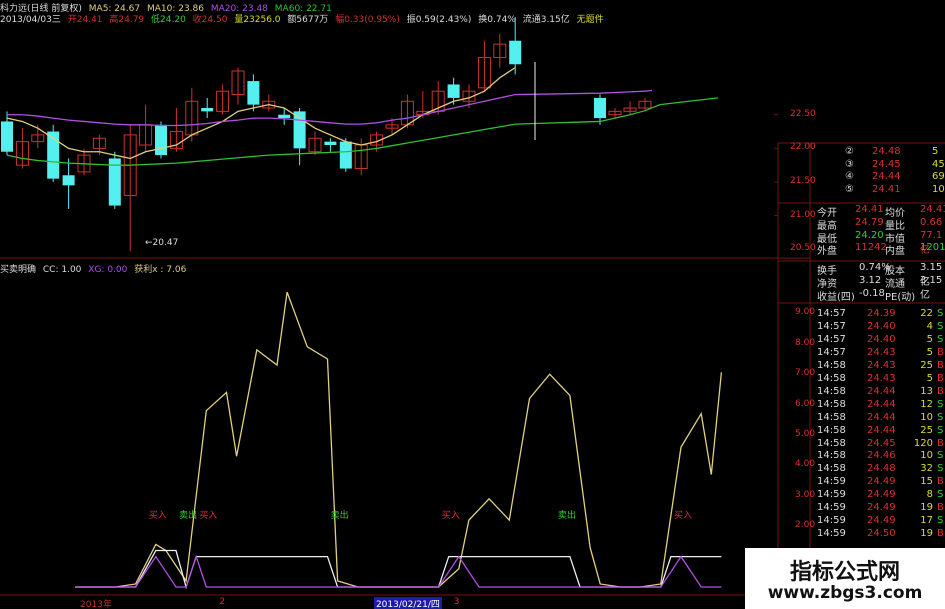 This screenshot has height=609, width=945. Describe the element at coordinates (456, 602) in the screenshot. I see `x-tick-label: 3` at that location.